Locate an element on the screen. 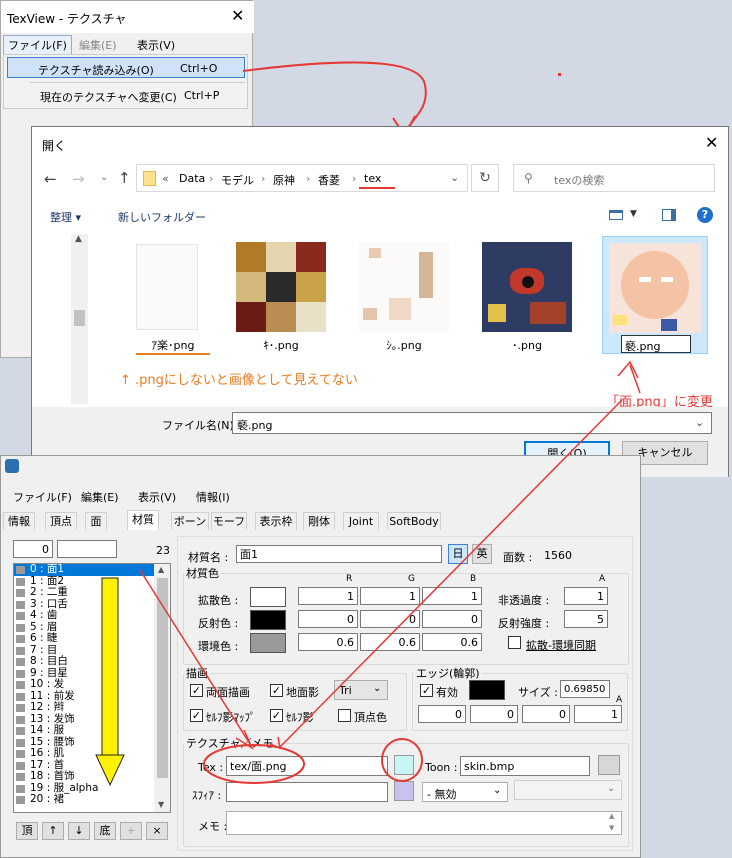 Image resolution: width=732 pixels, height=858 pixels. annotation-line-material is located at coordinates (195, 657).